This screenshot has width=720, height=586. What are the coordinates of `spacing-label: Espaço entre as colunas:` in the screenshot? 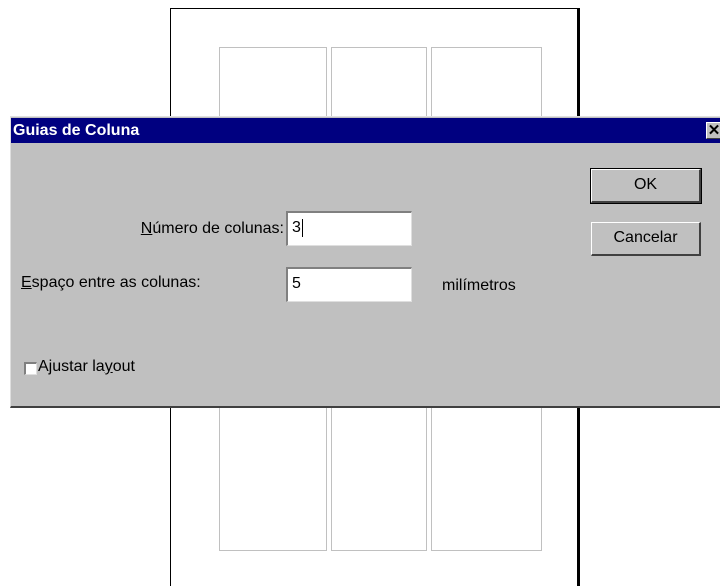 It's located at (111, 282).